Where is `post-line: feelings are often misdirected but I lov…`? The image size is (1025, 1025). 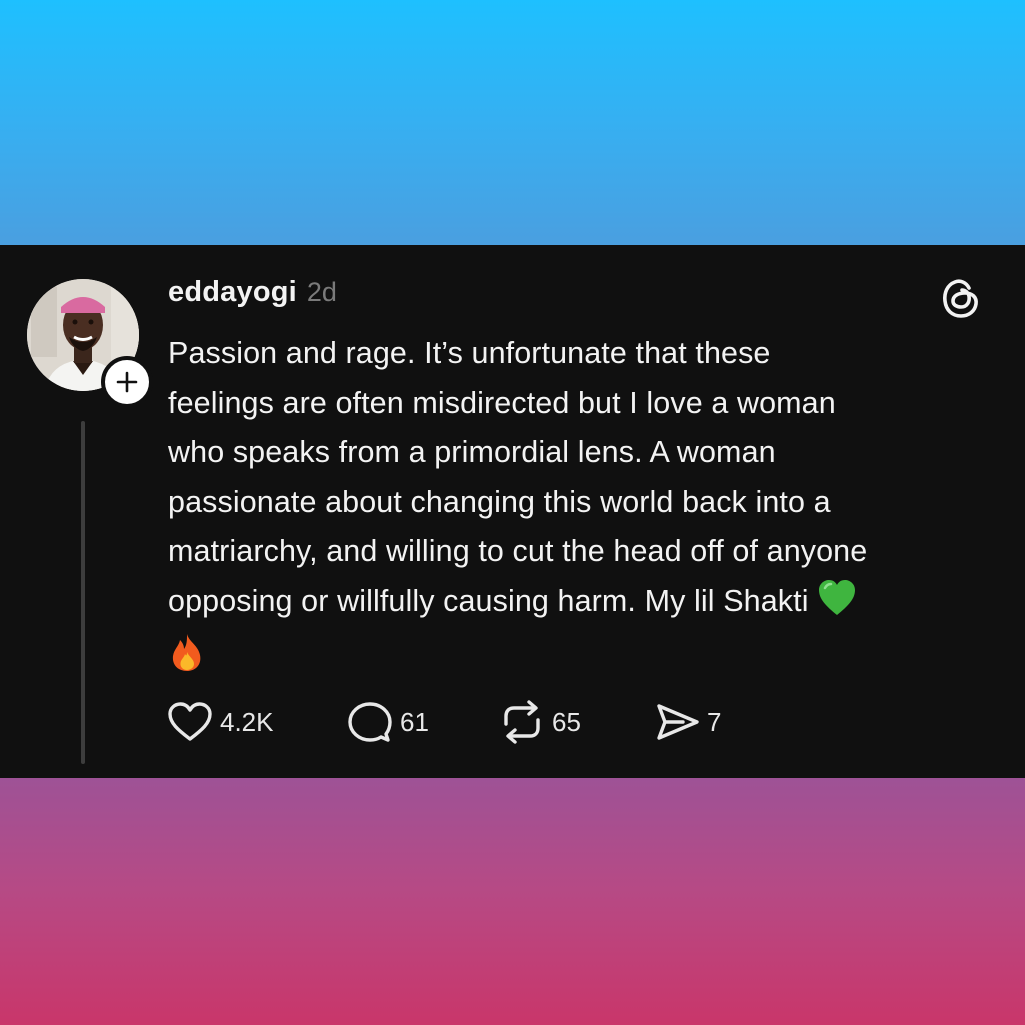 post-line: feelings are often misdirected but I lov… is located at coordinates (502, 402).